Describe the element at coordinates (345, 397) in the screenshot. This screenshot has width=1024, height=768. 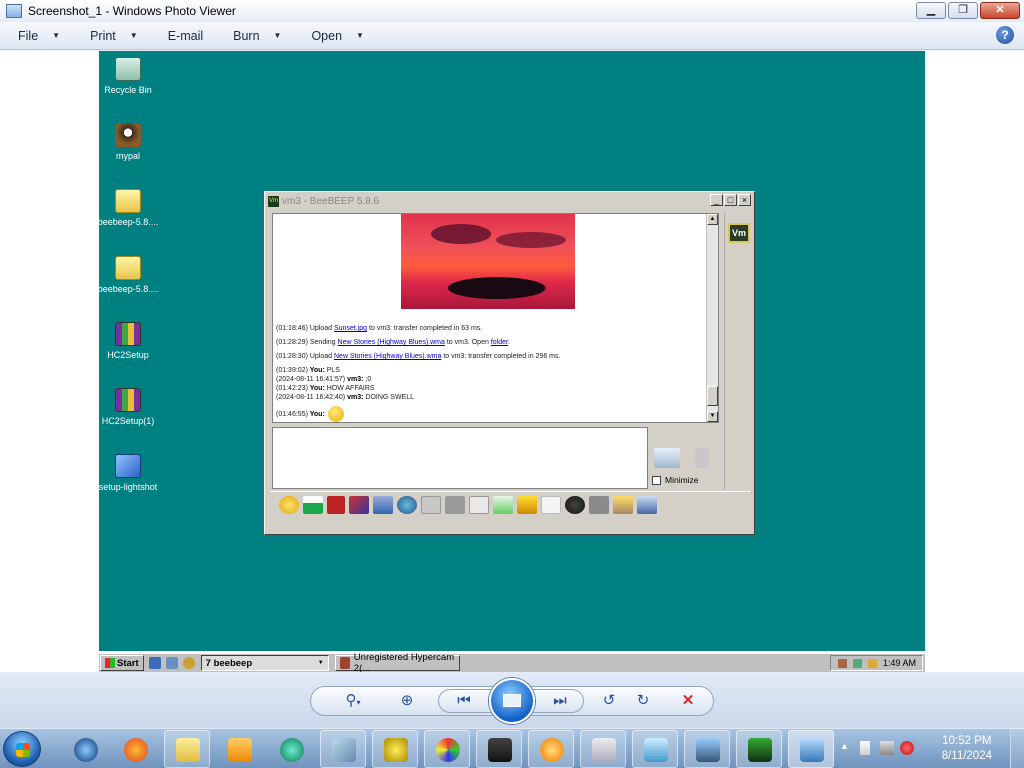
I see `log-line: (2024-08-11 16:42:40) vm3: DOING SWELL` at that location.